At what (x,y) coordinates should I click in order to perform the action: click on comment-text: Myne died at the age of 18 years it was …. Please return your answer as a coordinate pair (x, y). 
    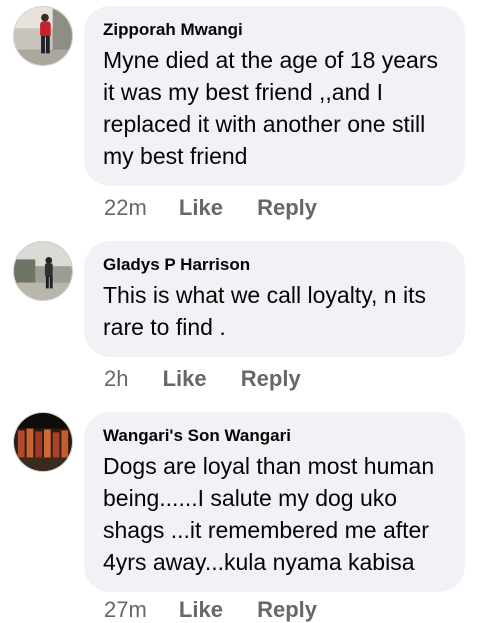
    Looking at the image, I should click on (270, 108).